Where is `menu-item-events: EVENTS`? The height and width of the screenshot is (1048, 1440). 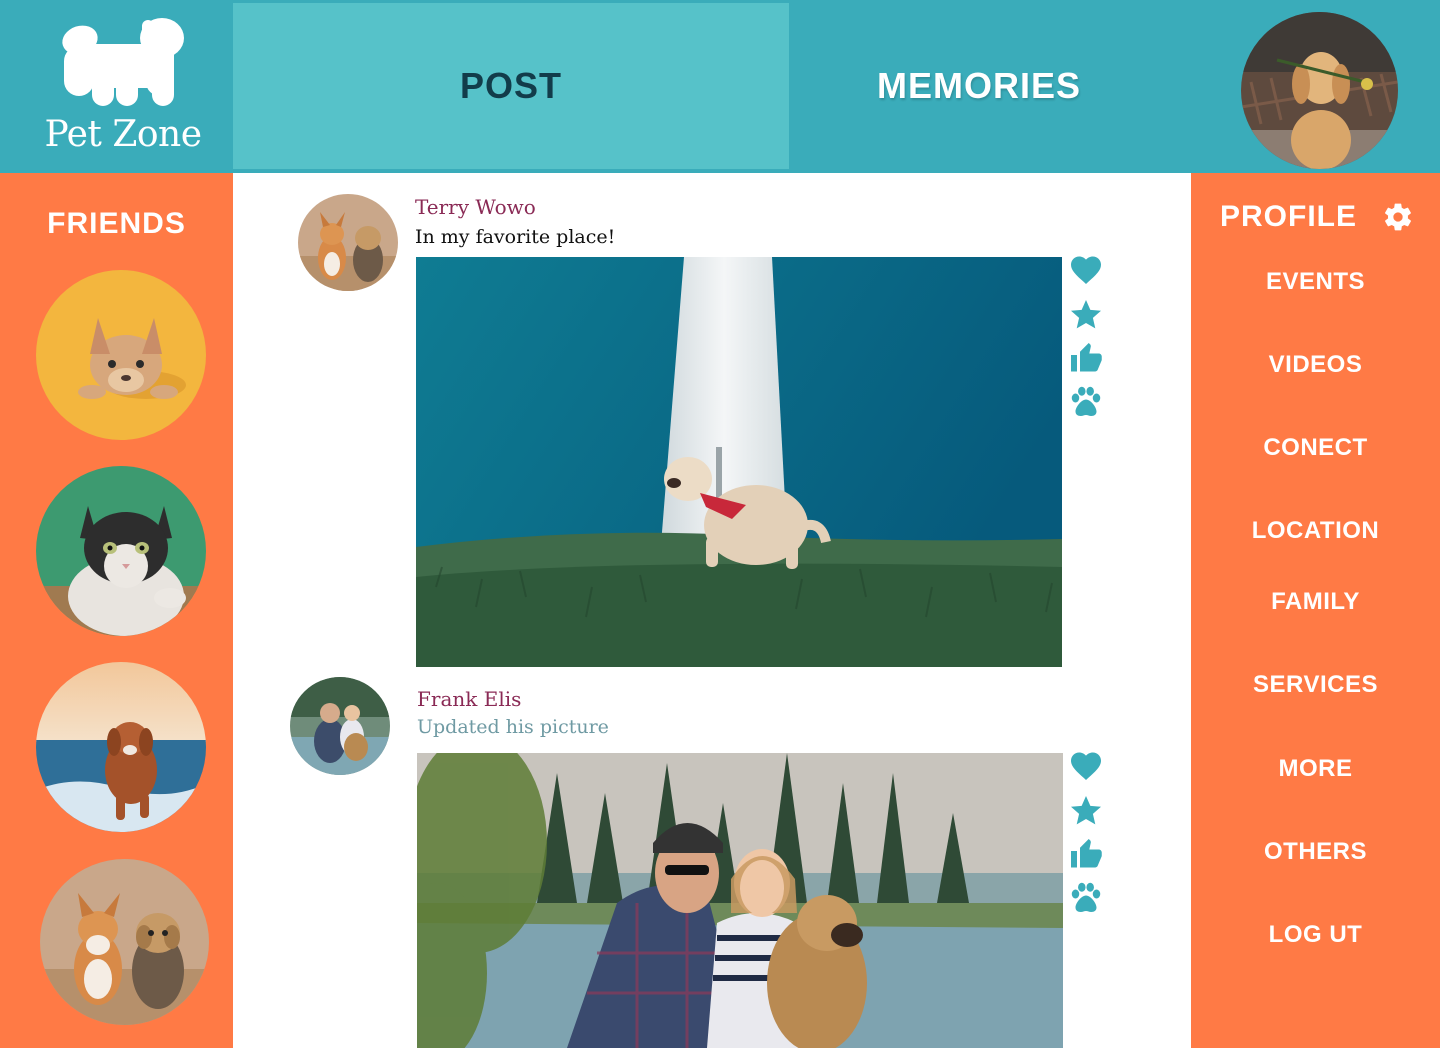
menu-item-events: EVENTS is located at coordinates (1315, 282).